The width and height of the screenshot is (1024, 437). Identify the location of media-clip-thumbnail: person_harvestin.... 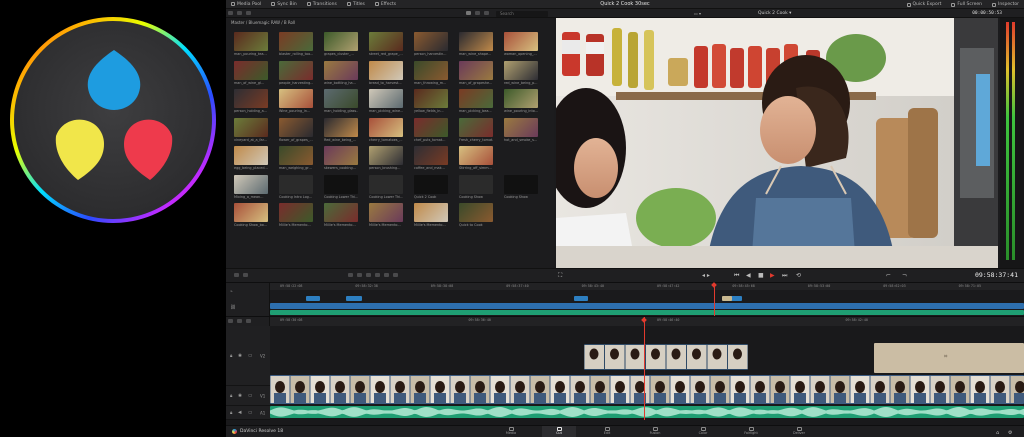
(431, 44).